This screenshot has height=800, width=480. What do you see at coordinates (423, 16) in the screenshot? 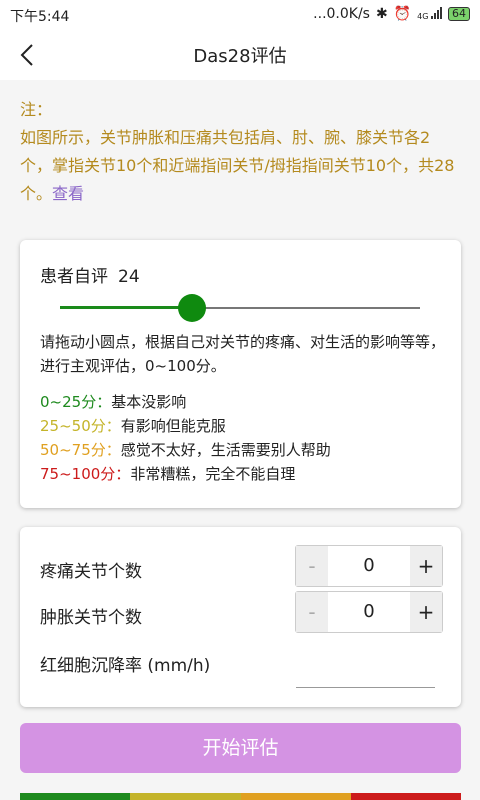
I see `signal-label: 4G` at bounding box center [423, 16].